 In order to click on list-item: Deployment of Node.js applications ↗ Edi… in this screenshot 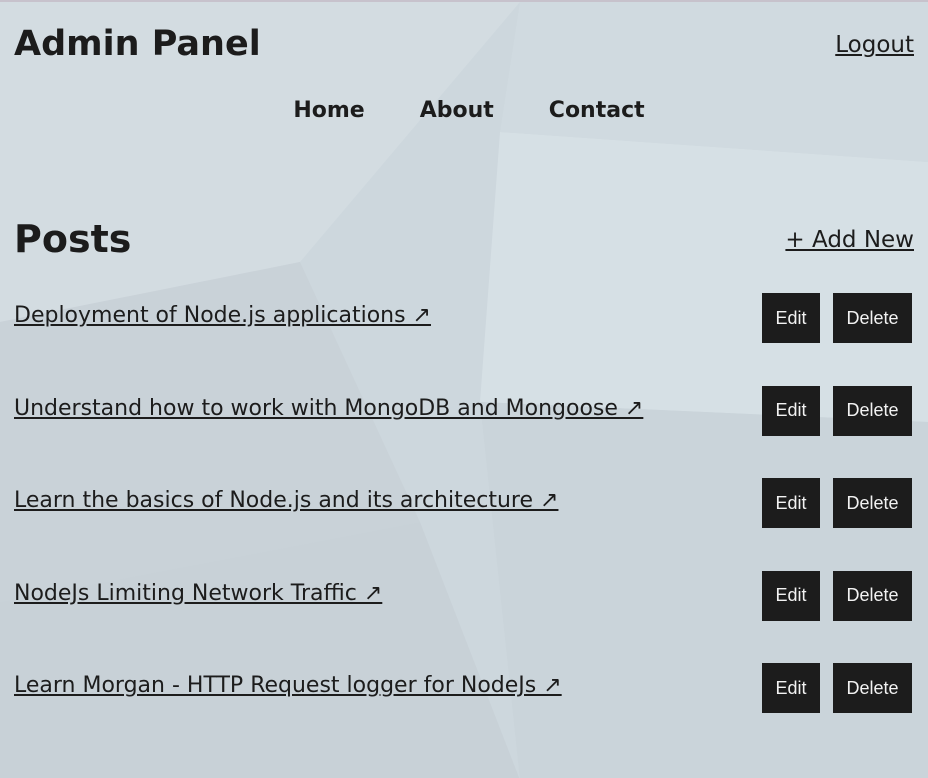, I will do `click(464, 344)`.